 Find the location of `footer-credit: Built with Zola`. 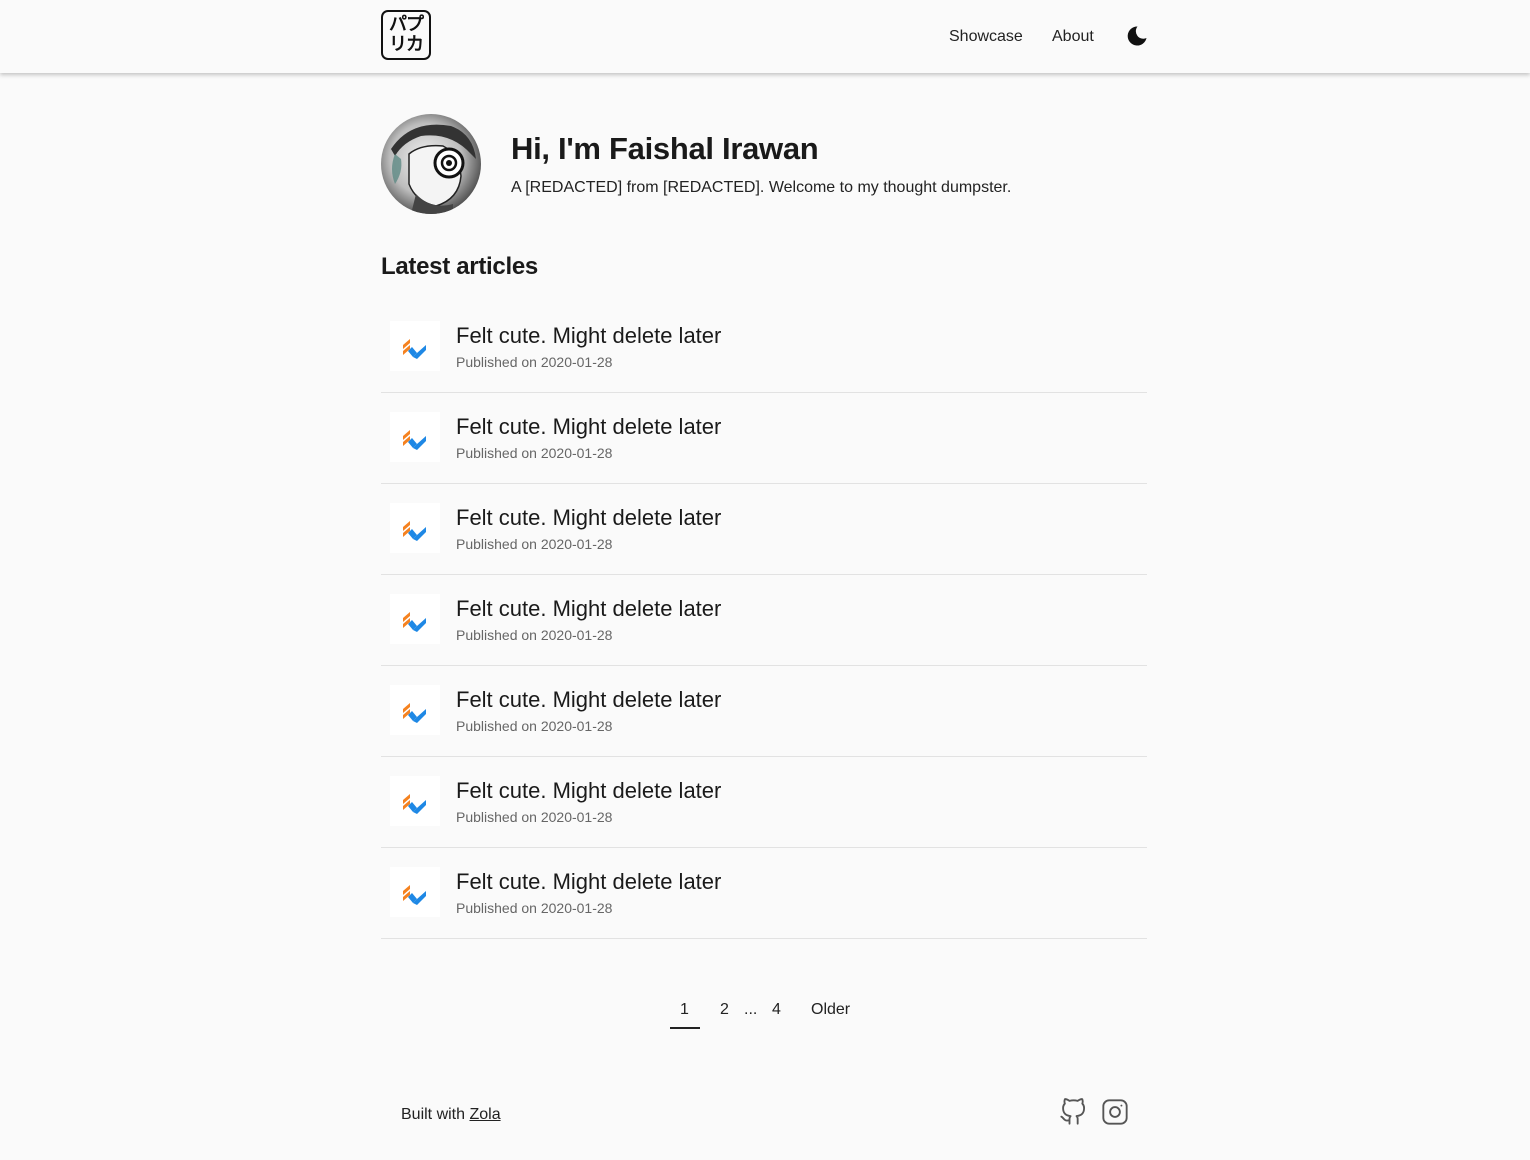

footer-credit: Built with Zola is located at coordinates (451, 1115).